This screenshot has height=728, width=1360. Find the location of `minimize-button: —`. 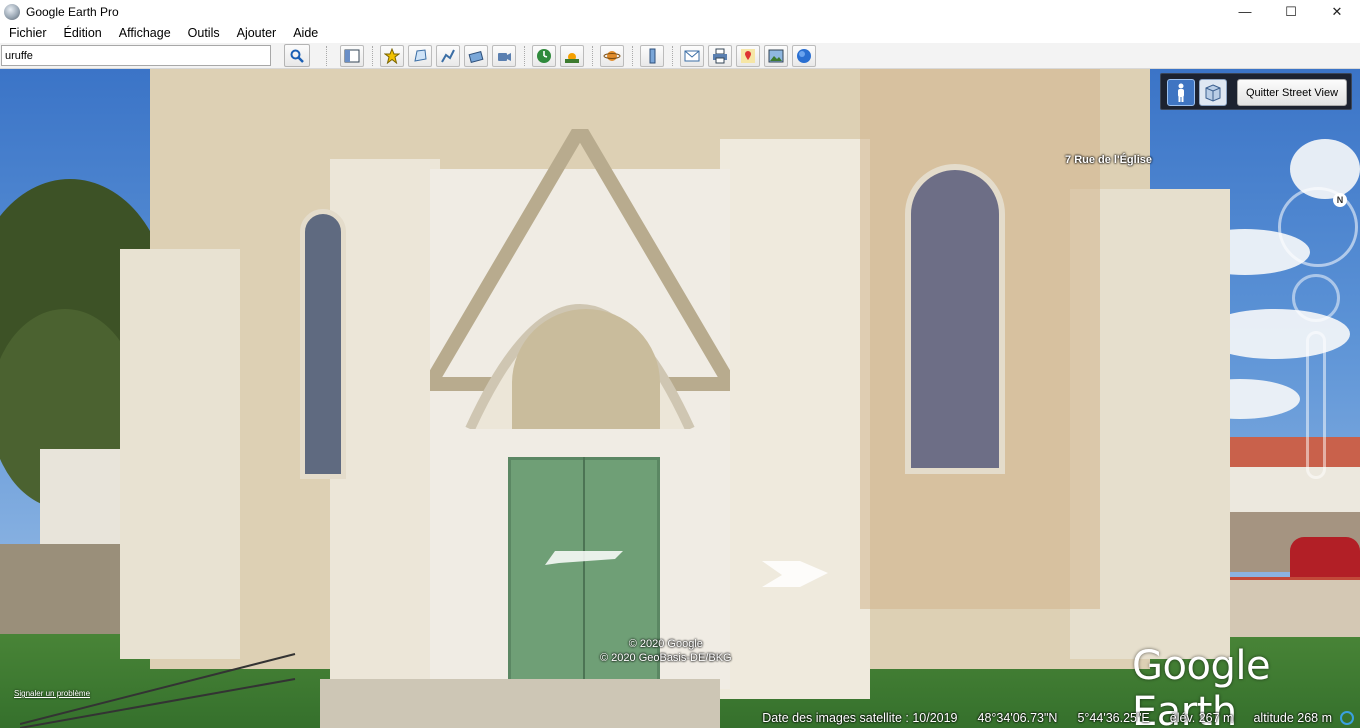

minimize-button: — is located at coordinates (1245, 11).